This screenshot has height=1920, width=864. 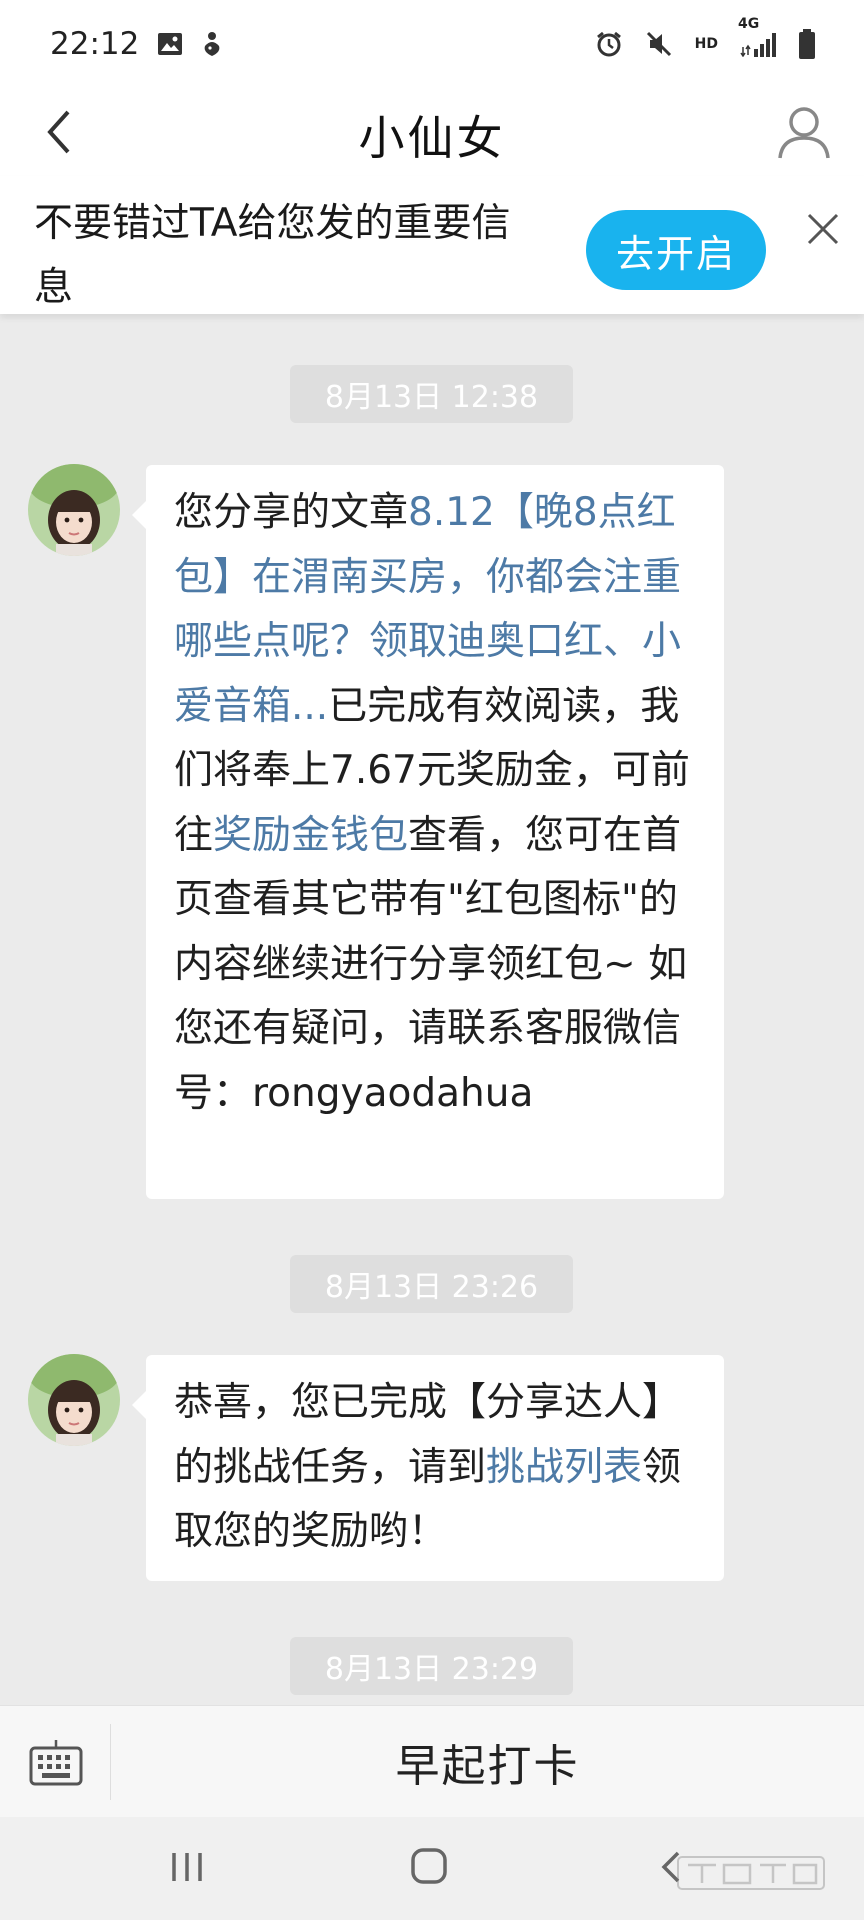 What do you see at coordinates (272, 255) in the screenshot?
I see `banner-text: 不要错过TA给您发的重要信息` at bounding box center [272, 255].